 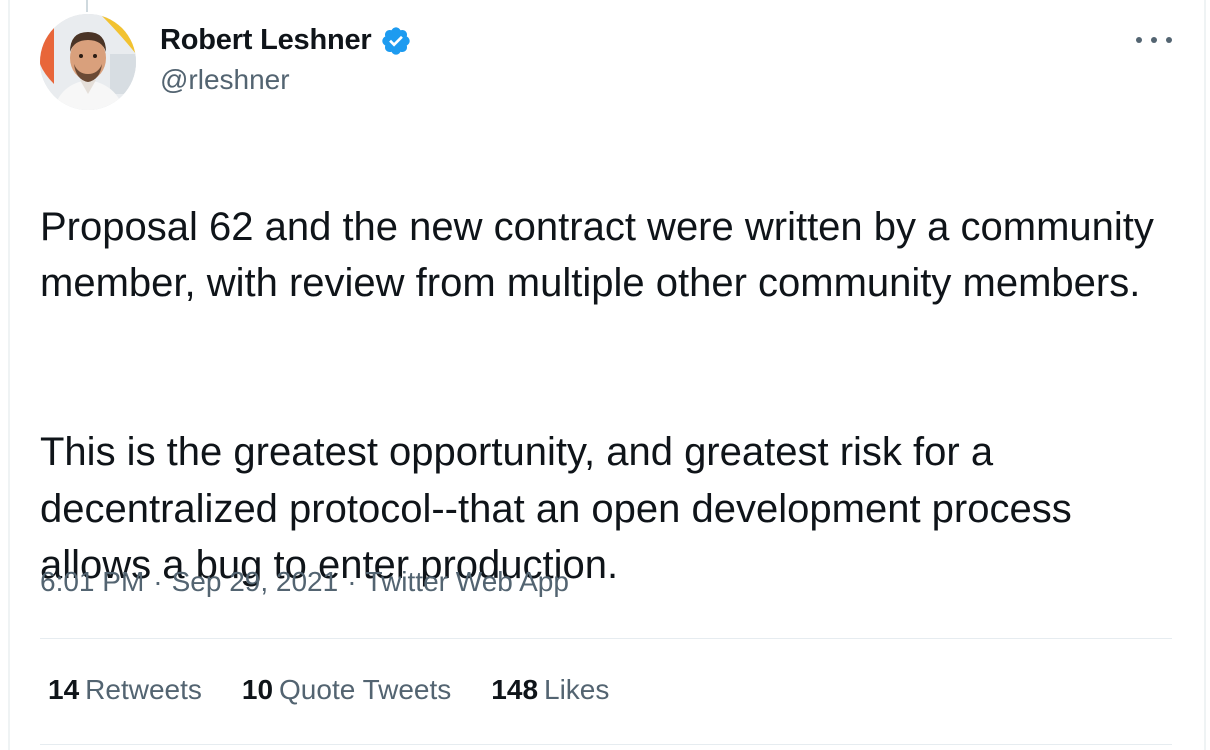 I want to click on like-label: Likes, so click(x=577, y=689).